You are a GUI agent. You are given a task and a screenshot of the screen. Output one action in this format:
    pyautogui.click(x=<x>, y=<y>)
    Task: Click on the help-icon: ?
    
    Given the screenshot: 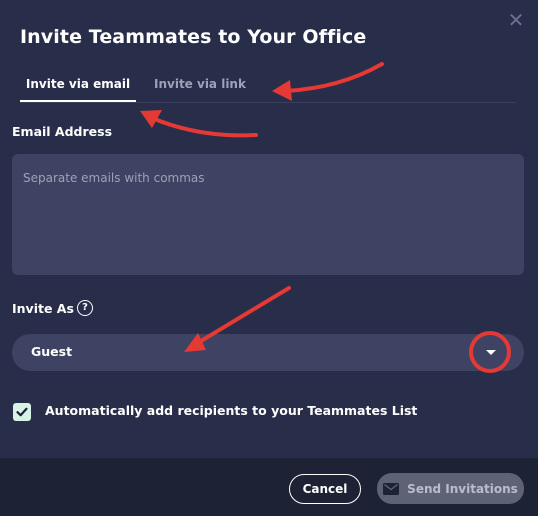 What is the action you would take?
    pyautogui.click(x=85, y=308)
    